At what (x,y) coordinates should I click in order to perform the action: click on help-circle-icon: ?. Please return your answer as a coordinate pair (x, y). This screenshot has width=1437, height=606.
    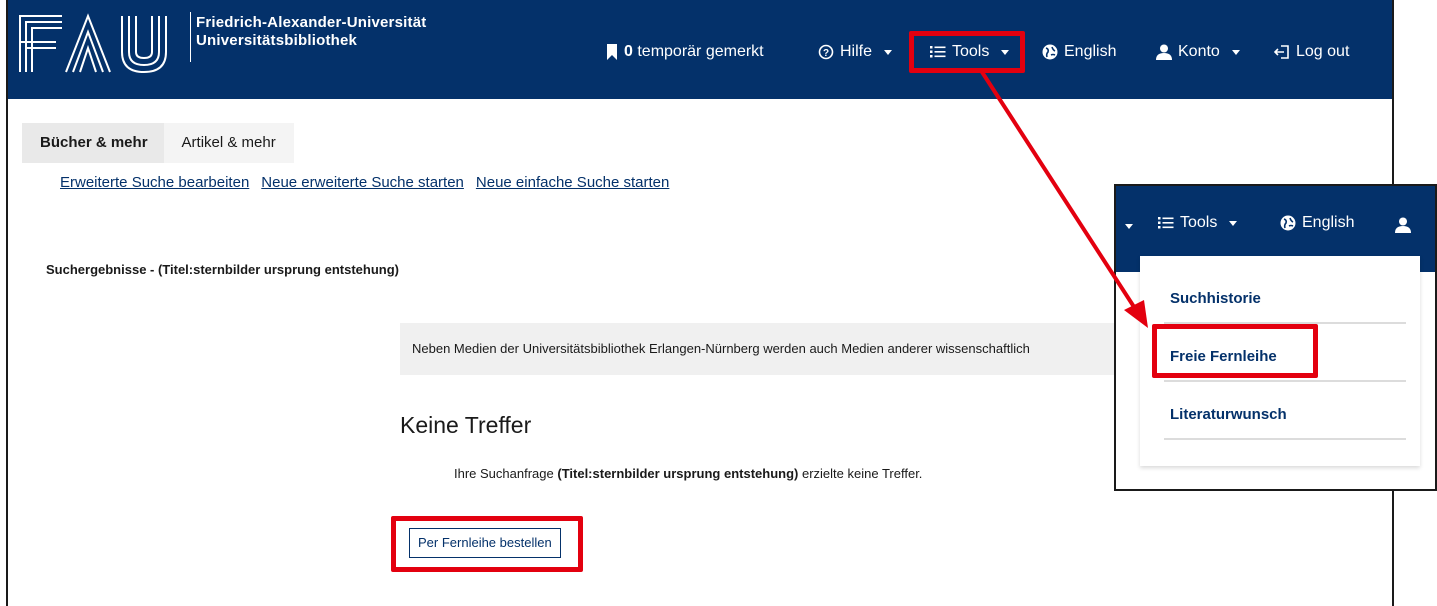
    Looking at the image, I should click on (826, 52).